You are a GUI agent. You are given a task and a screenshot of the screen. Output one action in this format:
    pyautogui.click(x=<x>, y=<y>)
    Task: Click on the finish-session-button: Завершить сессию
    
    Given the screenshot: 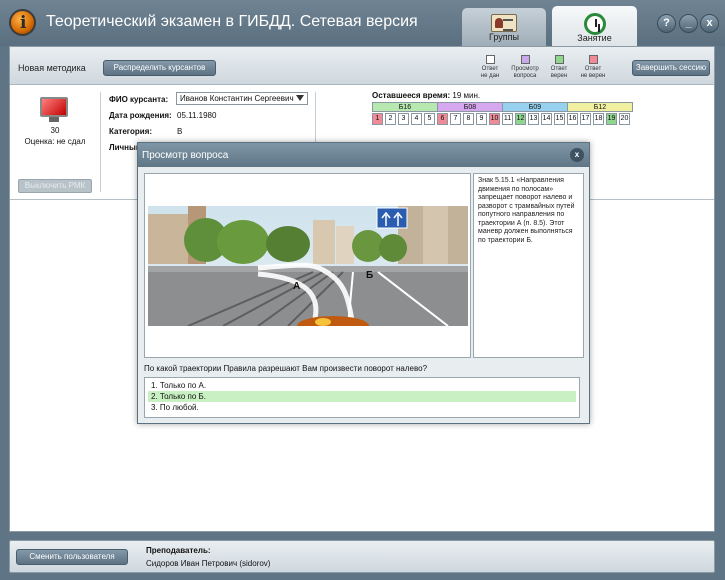 What is the action you would take?
    pyautogui.click(x=671, y=68)
    